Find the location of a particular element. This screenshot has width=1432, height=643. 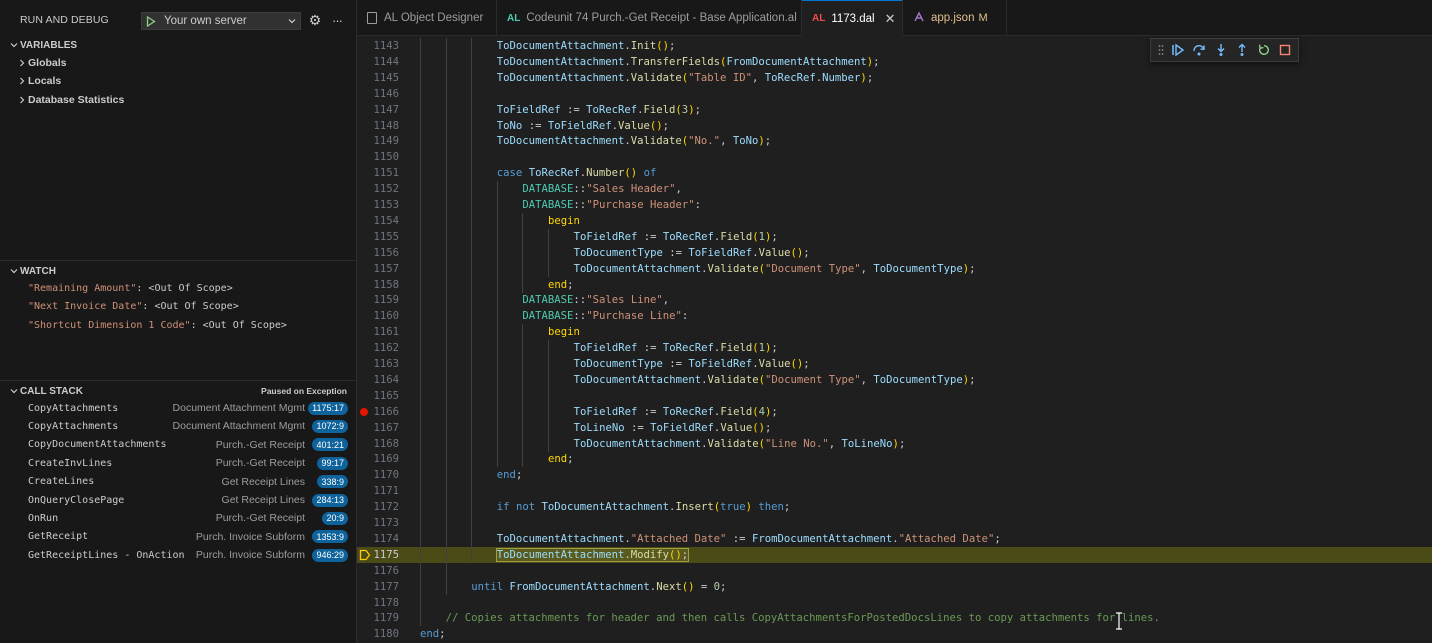

watch-item: "Next Invoice Date": <Out Of Scope> is located at coordinates (133, 306).